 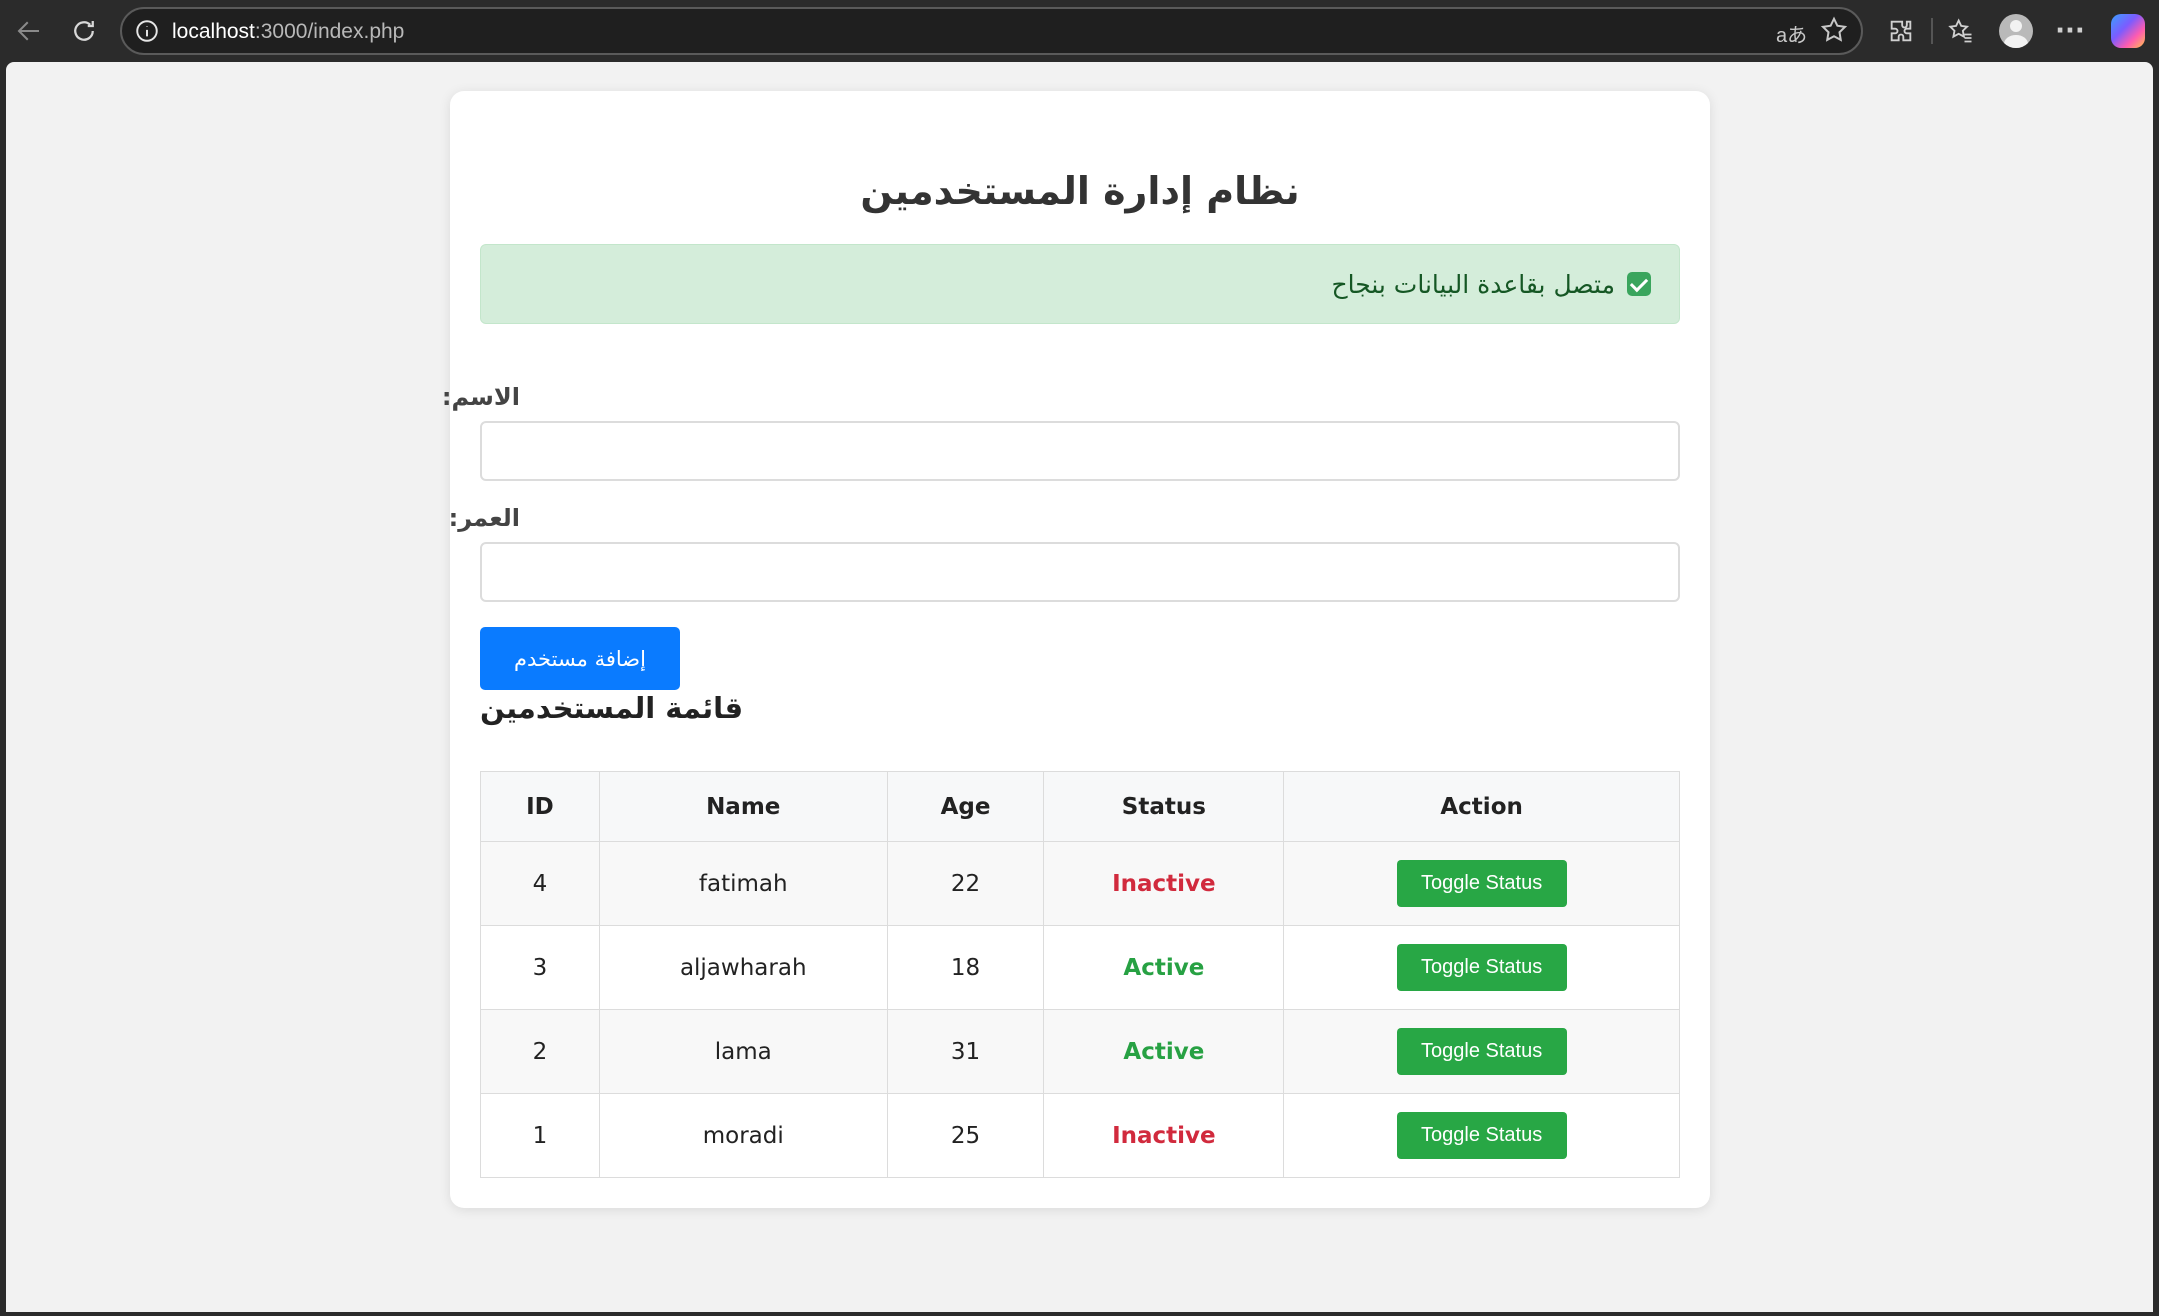 What do you see at coordinates (1164, 806) in the screenshot?
I see `column-header-status: Status` at bounding box center [1164, 806].